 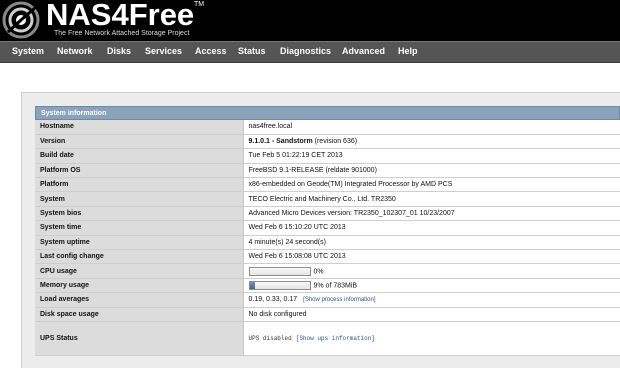 What do you see at coordinates (252, 285) in the screenshot?
I see `memory-usage-bar-fill` at bounding box center [252, 285].